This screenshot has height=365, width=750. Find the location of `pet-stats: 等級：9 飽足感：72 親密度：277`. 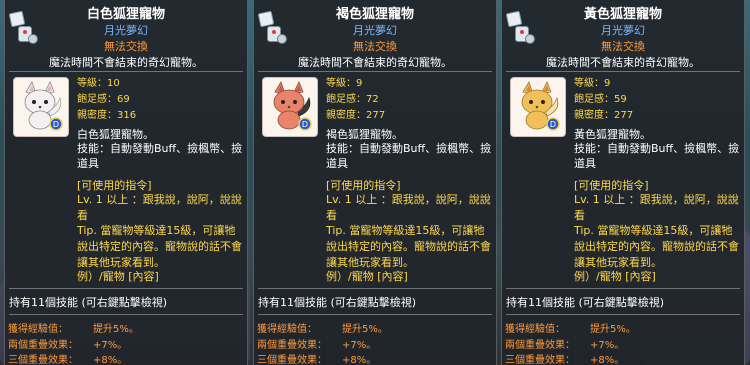

pet-stats: 等級：9 飽足感：72 親密度：277 is located at coordinates (355, 100).